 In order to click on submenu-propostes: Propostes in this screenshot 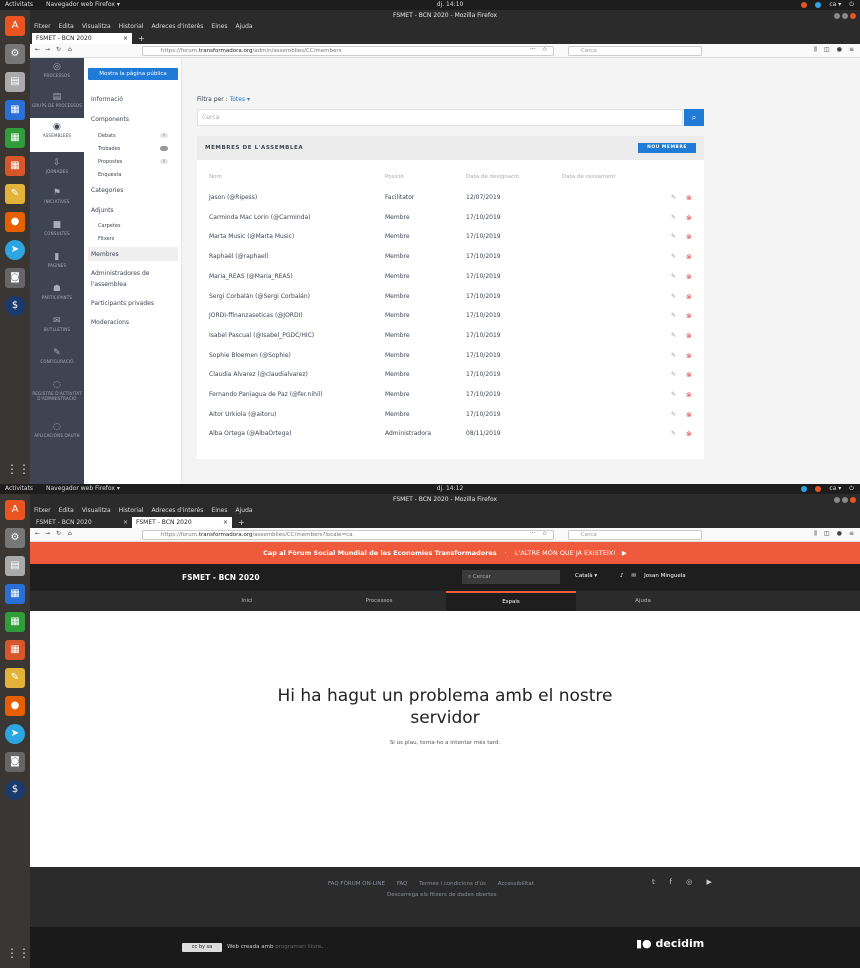, I will do `click(110, 162)`.